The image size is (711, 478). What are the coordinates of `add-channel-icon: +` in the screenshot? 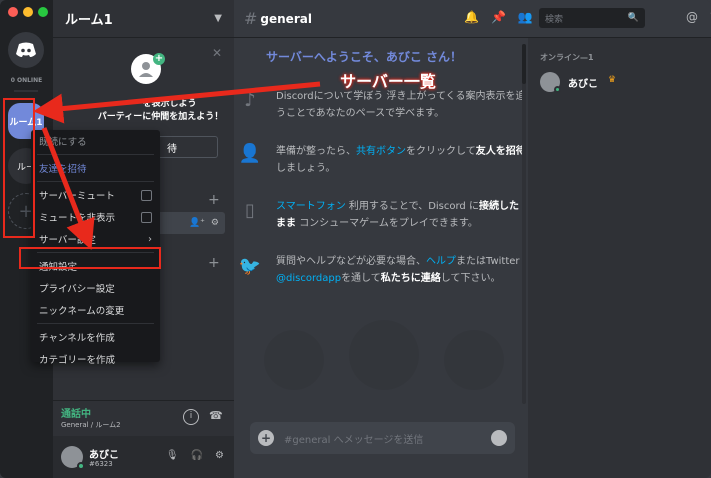 It's located at (214, 200).